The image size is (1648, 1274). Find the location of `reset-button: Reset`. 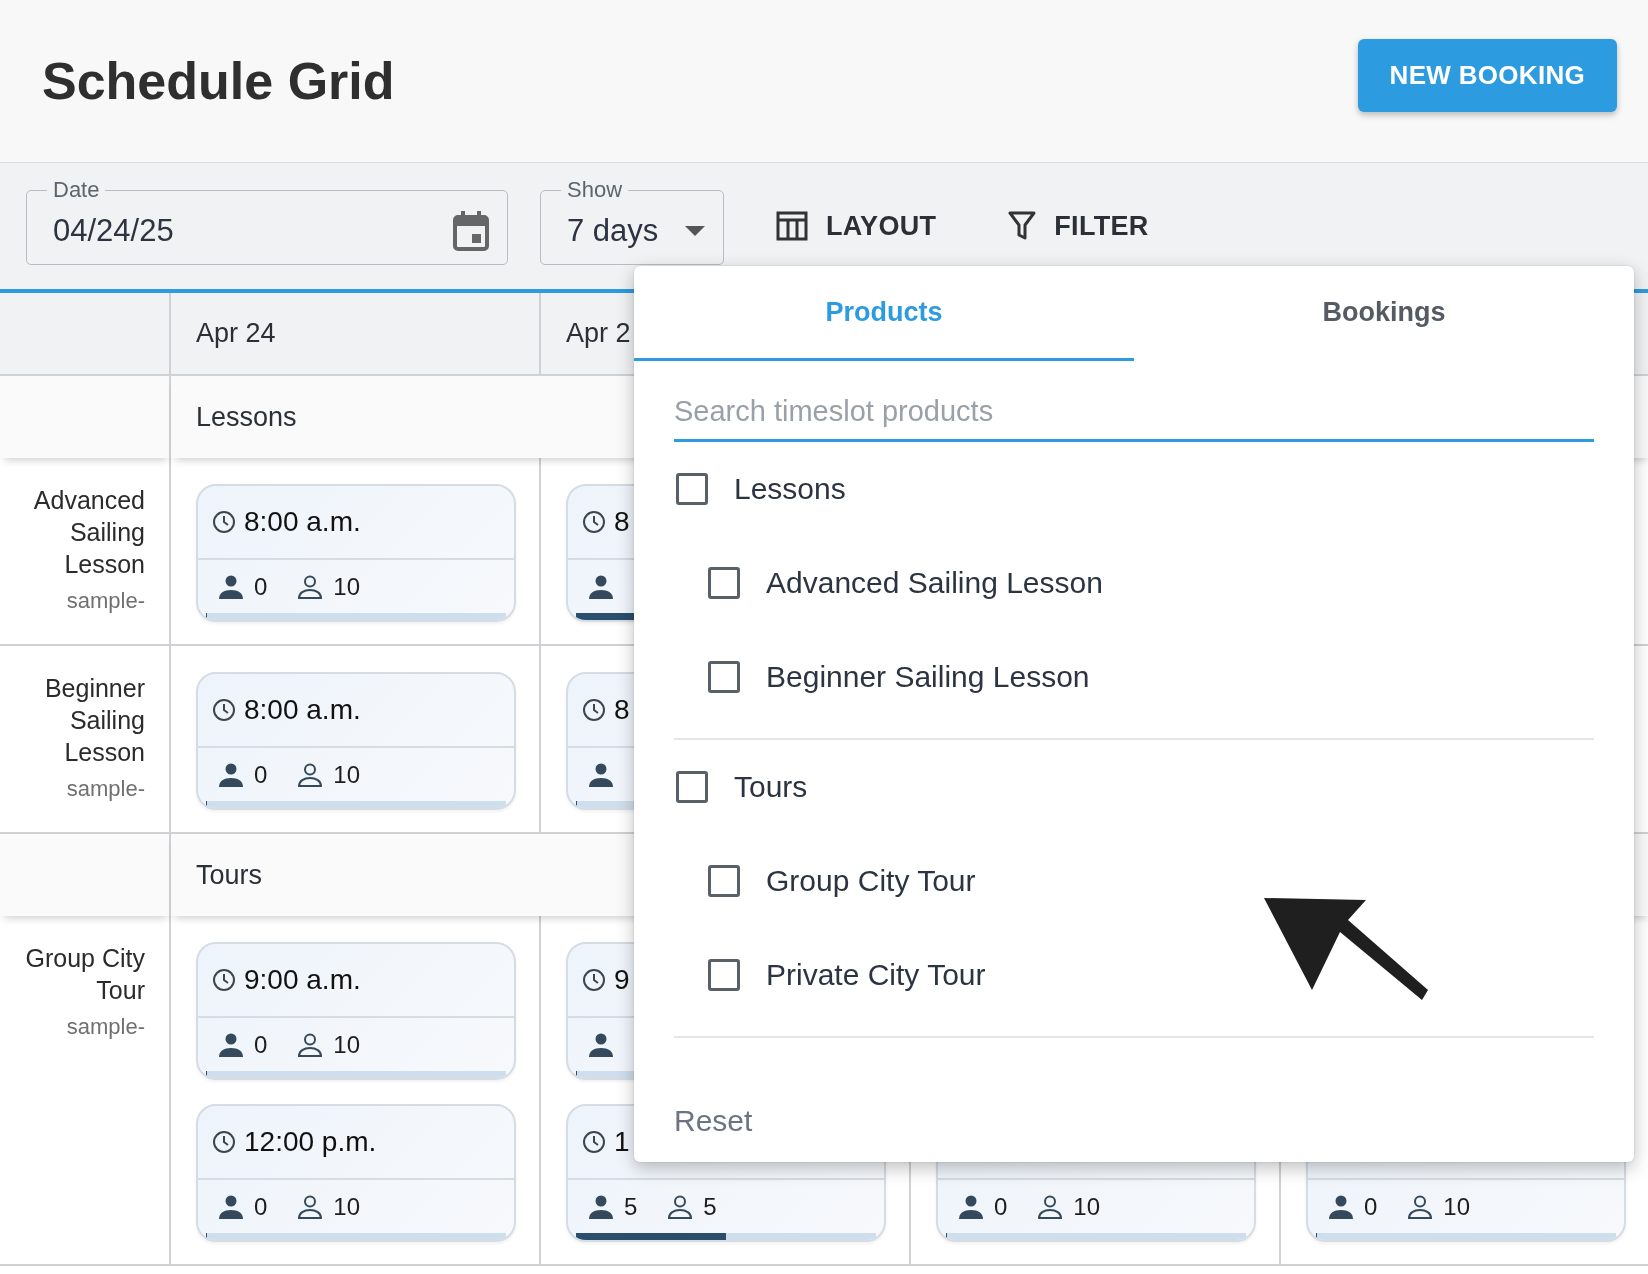

reset-button: Reset is located at coordinates (713, 1121).